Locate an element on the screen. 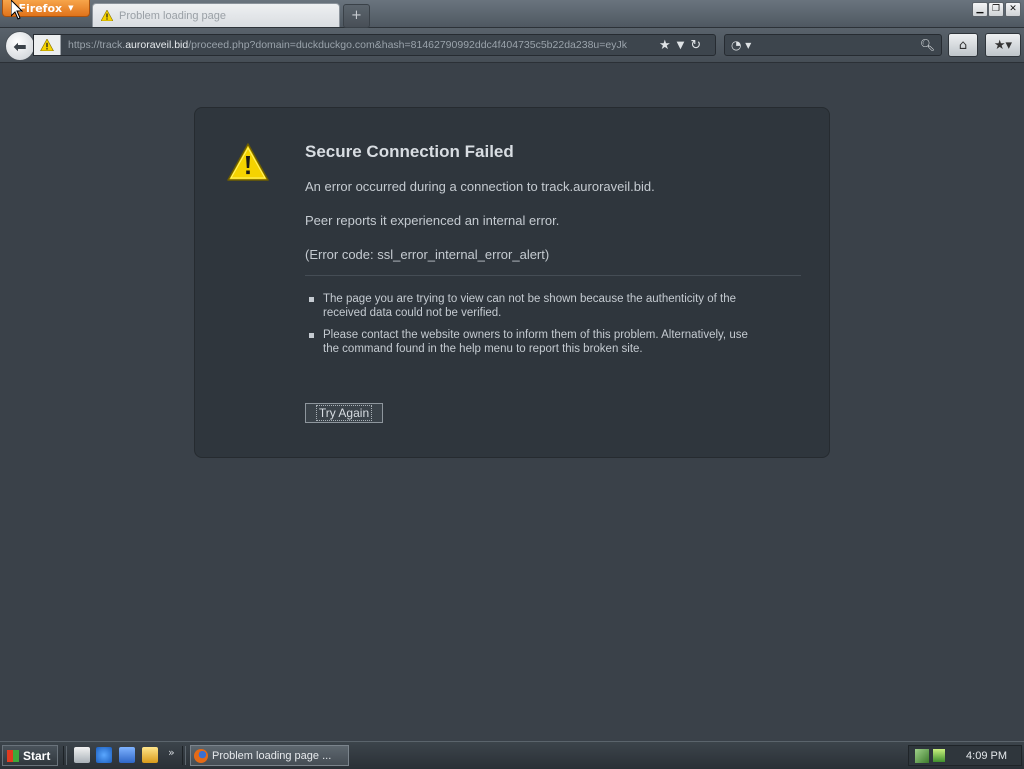 This screenshot has height=769, width=1024. firefox-icon is located at coordinates (201, 755).